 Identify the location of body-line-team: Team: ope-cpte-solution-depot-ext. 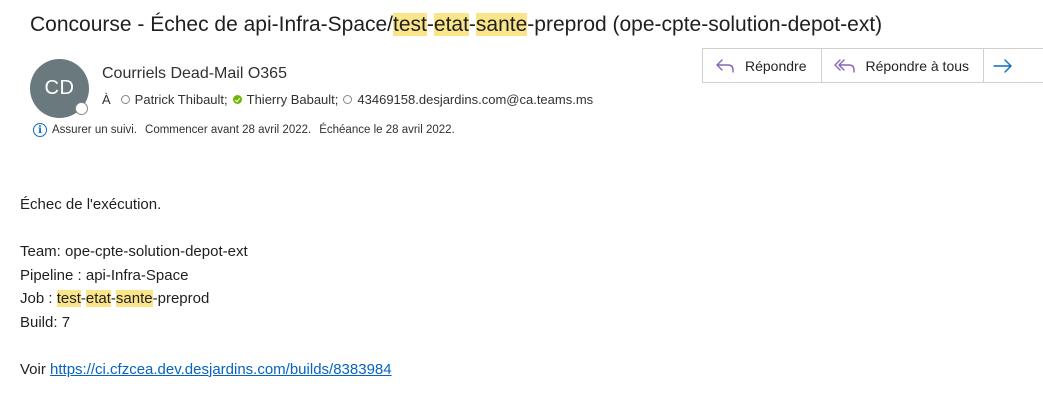
(134, 251).